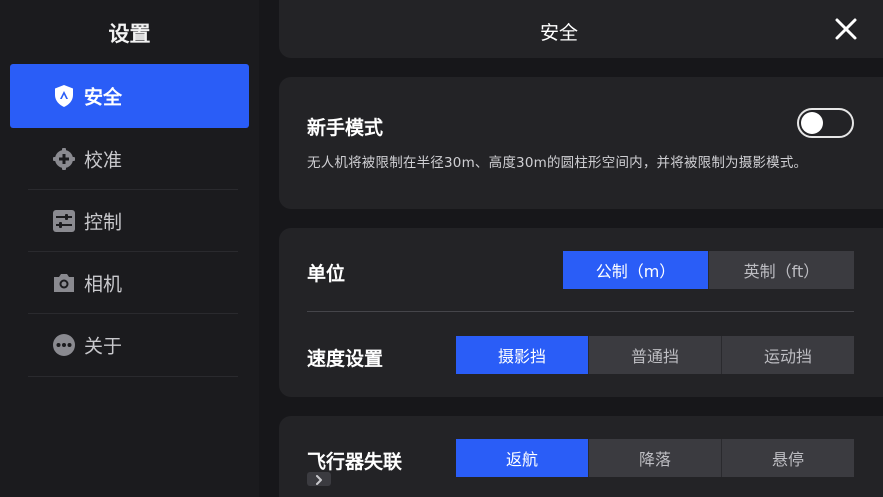 This screenshot has height=497, width=883. What do you see at coordinates (129, 283) in the screenshot?
I see `sidebar-item-camera: 相机` at bounding box center [129, 283].